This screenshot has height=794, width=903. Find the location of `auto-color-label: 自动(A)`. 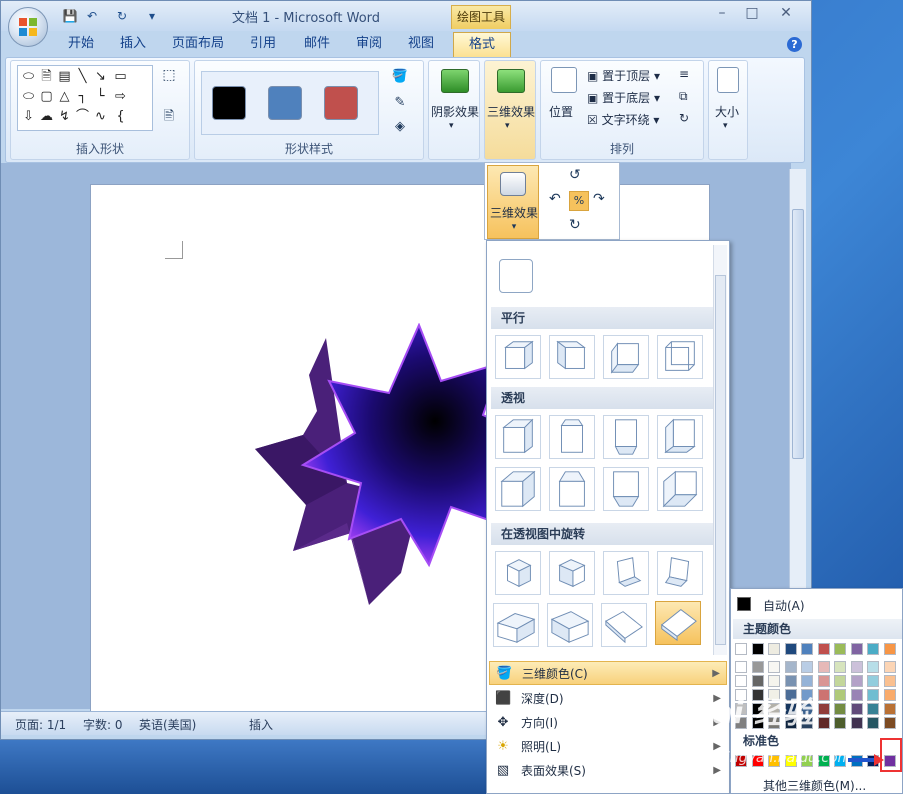

auto-color-label: 自动(A) is located at coordinates (784, 605).